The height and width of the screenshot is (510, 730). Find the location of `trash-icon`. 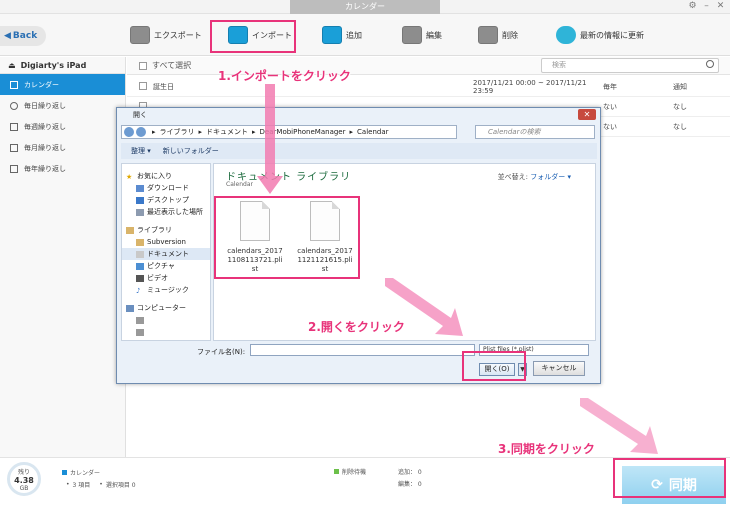

trash-icon is located at coordinates (488, 35).